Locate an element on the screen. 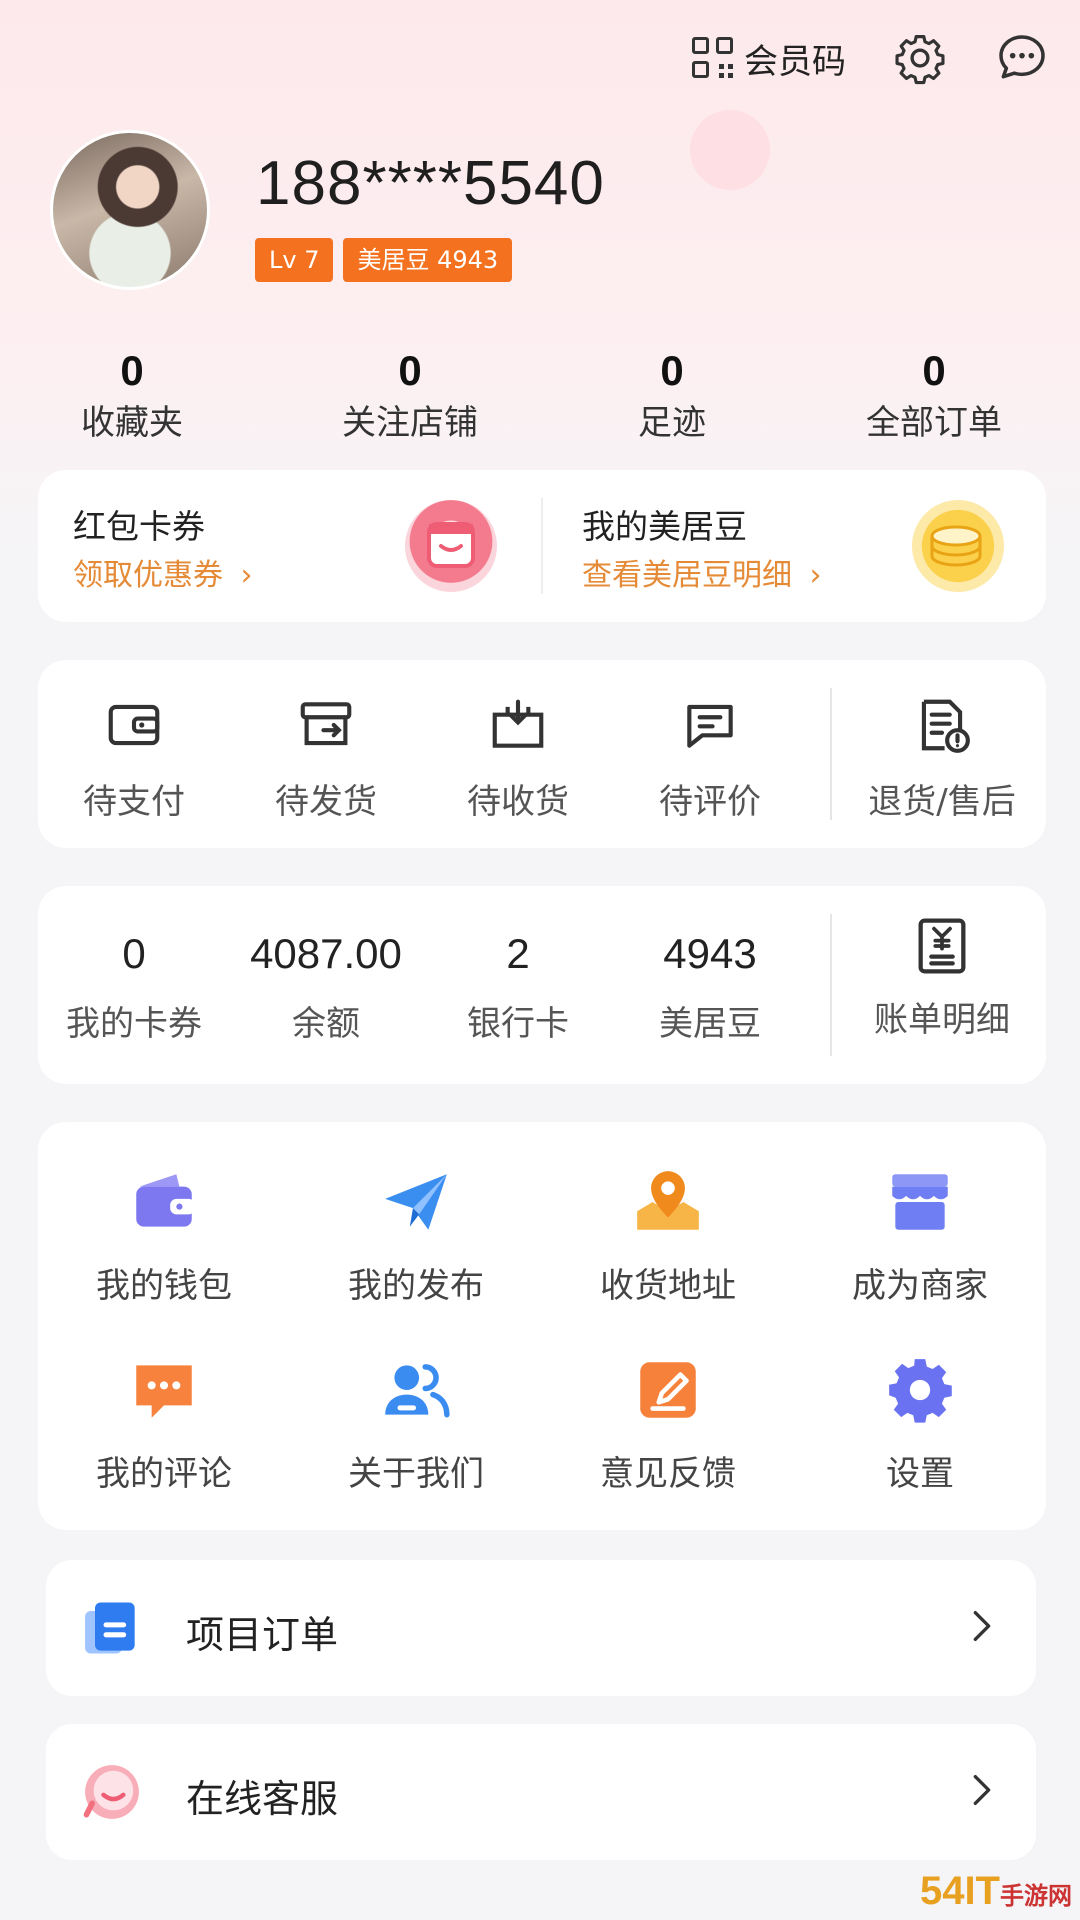 The image size is (1080, 1920). edit-icon is located at coordinates (668, 1390).